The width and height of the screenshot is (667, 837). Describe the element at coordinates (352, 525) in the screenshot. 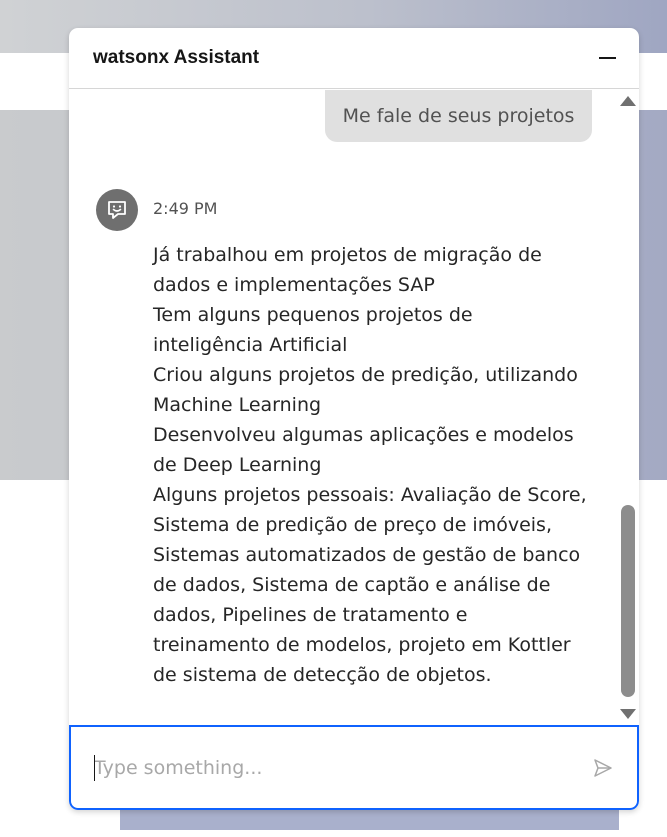

I see `bot-message-line: Sistema de predição de preço de imóveis,` at that location.